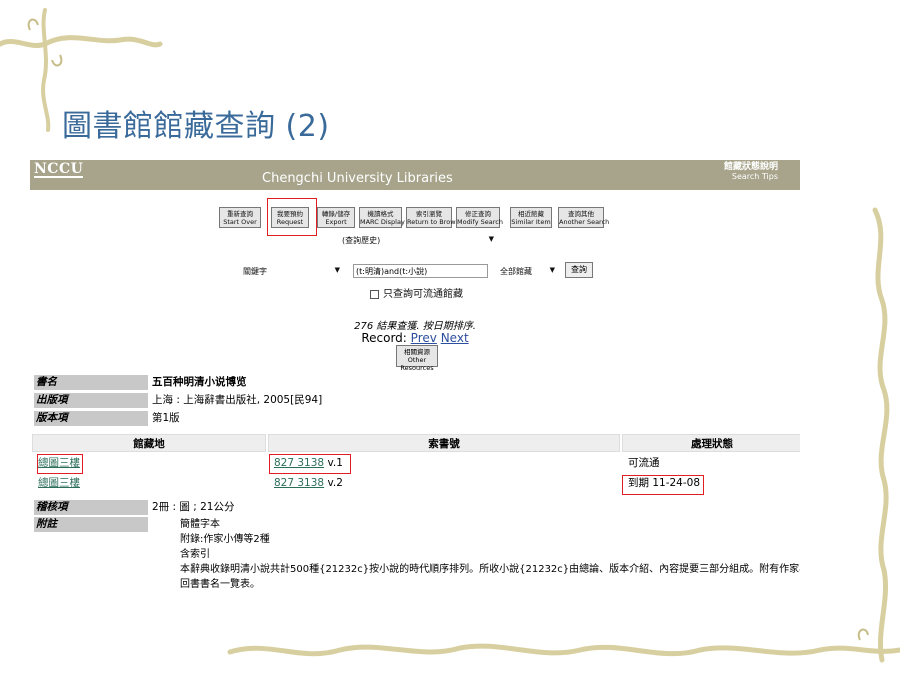  Describe the element at coordinates (516, 271) in the screenshot. I see `scope-select-value: 全部館藏` at that location.